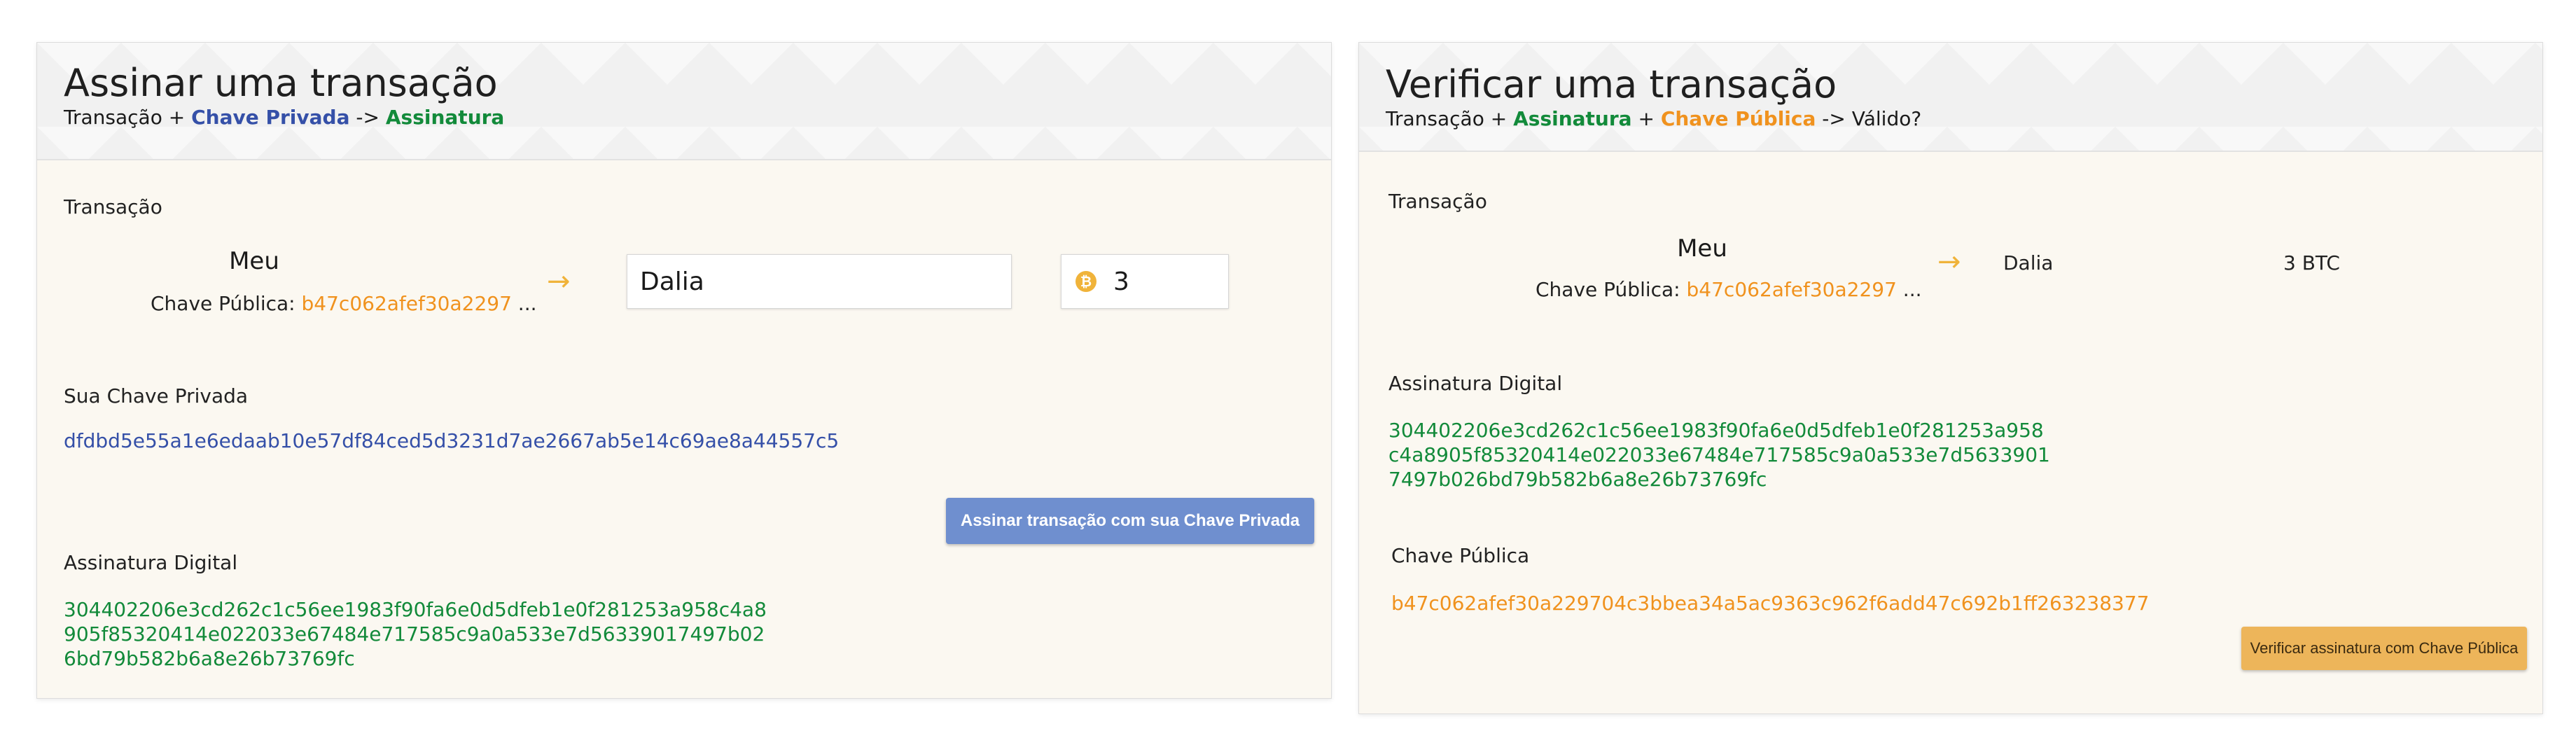  What do you see at coordinates (2384, 649) in the screenshot?
I see `verify-signature-button: Verificar assinatura com Chave Pública` at bounding box center [2384, 649].